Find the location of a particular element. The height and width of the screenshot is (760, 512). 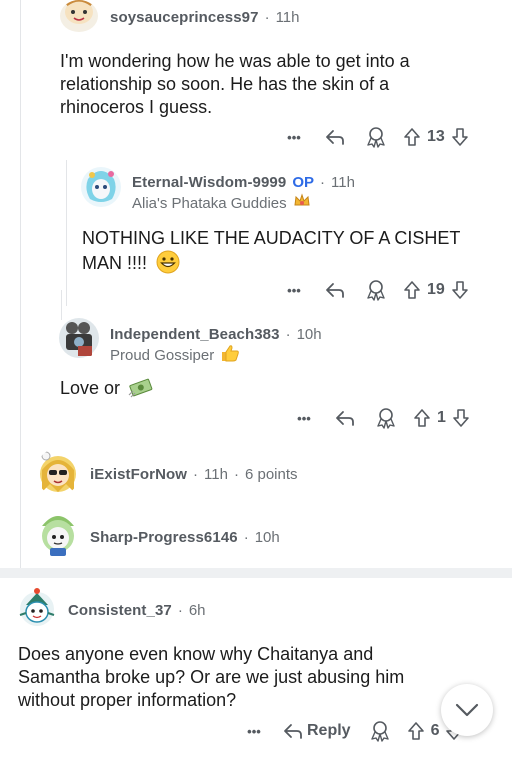

scroll-down-button is located at coordinates (467, 710).